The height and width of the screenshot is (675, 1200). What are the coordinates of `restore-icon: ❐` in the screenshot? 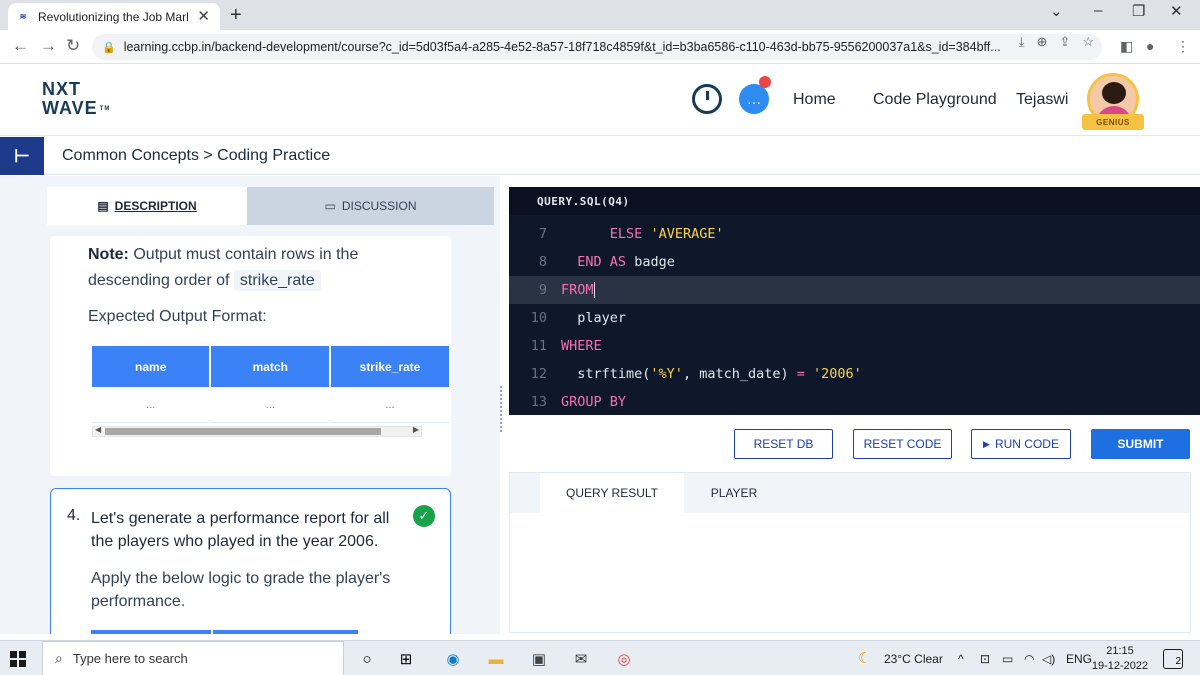 It's located at (1138, 11).